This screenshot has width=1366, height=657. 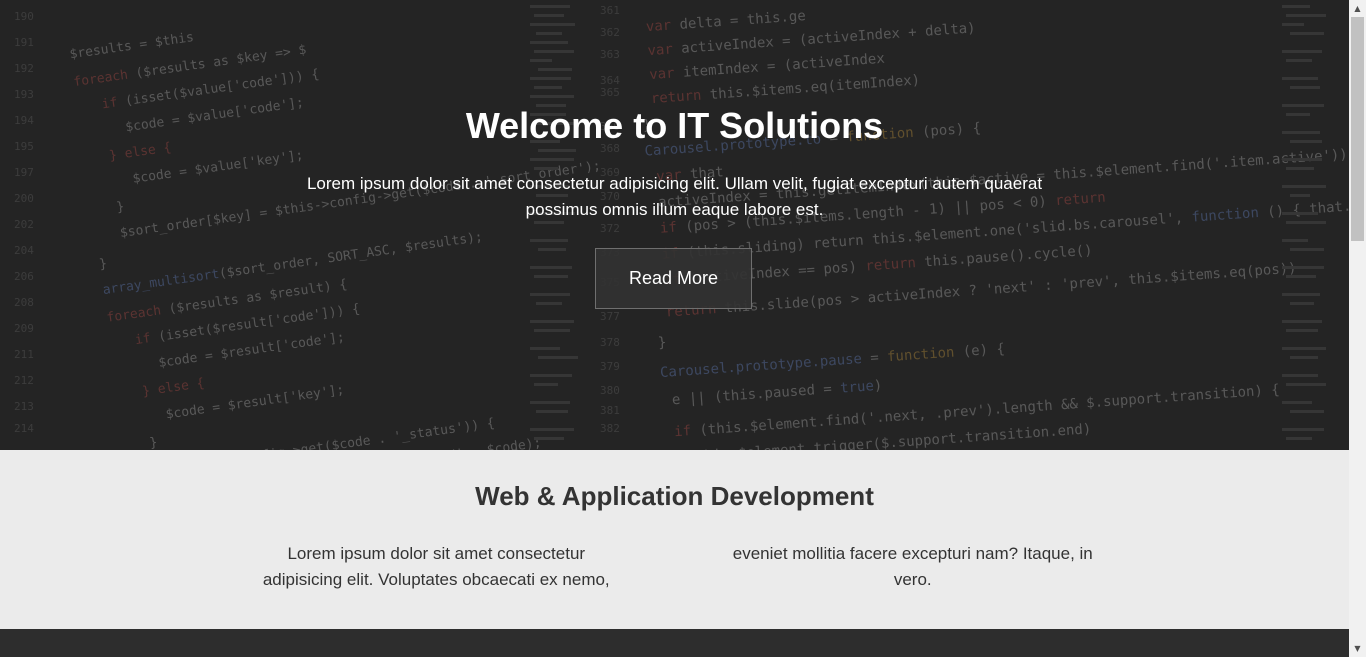 I want to click on next-section-band, so click(x=674, y=643).